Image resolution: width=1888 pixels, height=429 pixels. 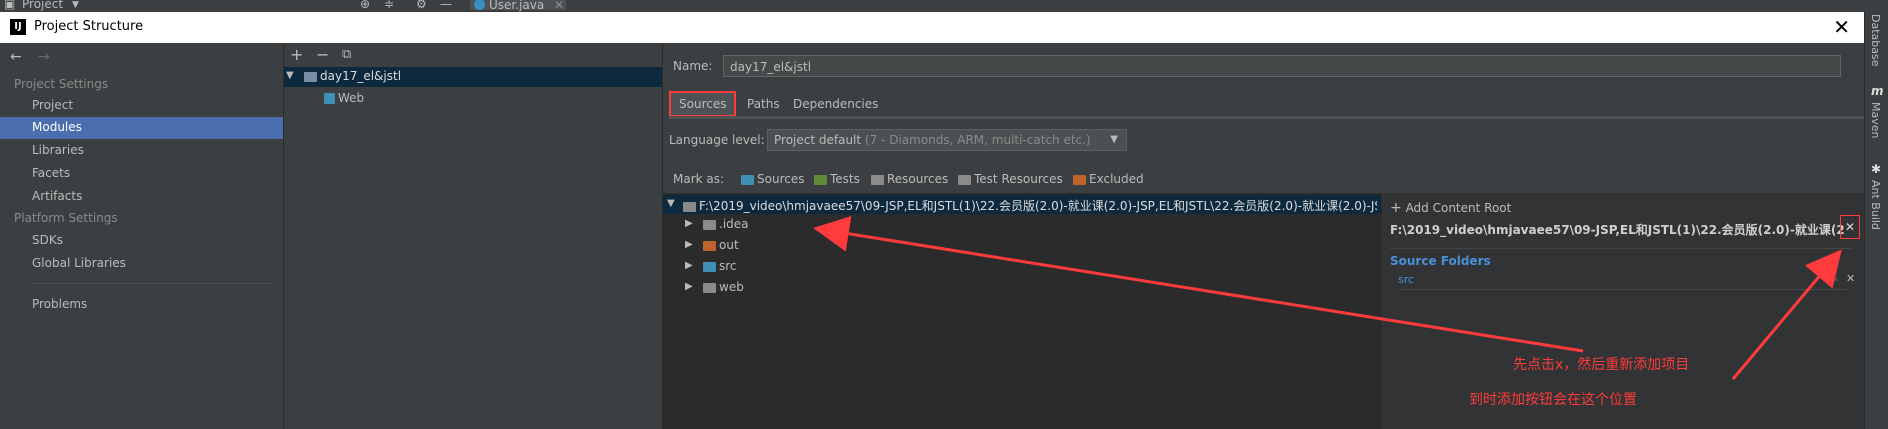 What do you see at coordinates (79, 263) in the screenshot?
I see `nav-item-global-libraries: Global Libraries` at bounding box center [79, 263].